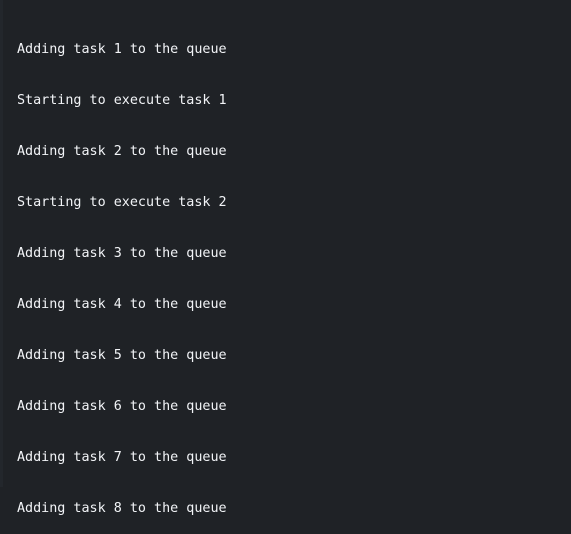  What do you see at coordinates (1, 243) in the screenshot?
I see `left-border` at bounding box center [1, 243].